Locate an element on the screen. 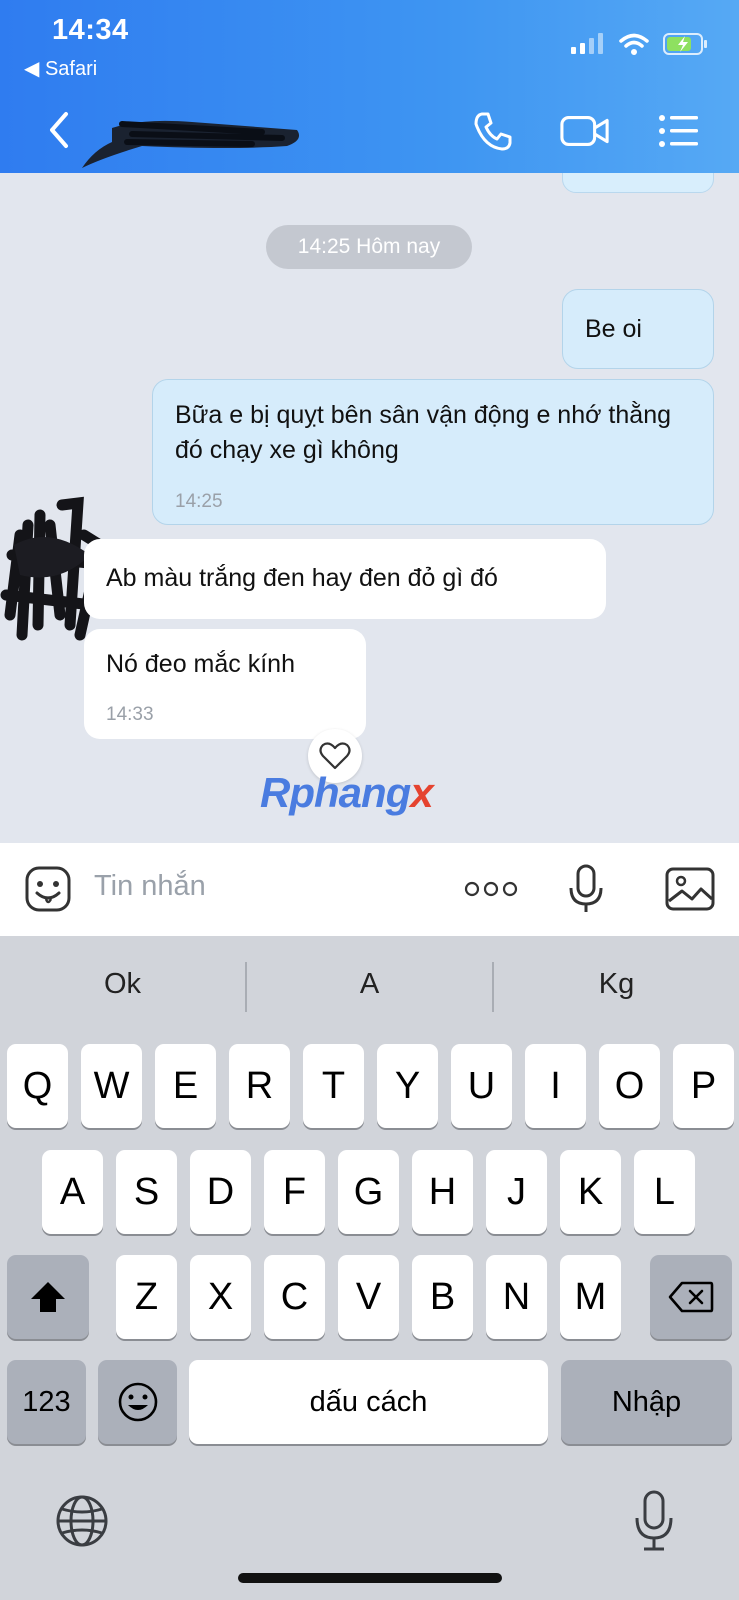 The image size is (739, 1600). list-menu-icon is located at coordinates (678, 131).